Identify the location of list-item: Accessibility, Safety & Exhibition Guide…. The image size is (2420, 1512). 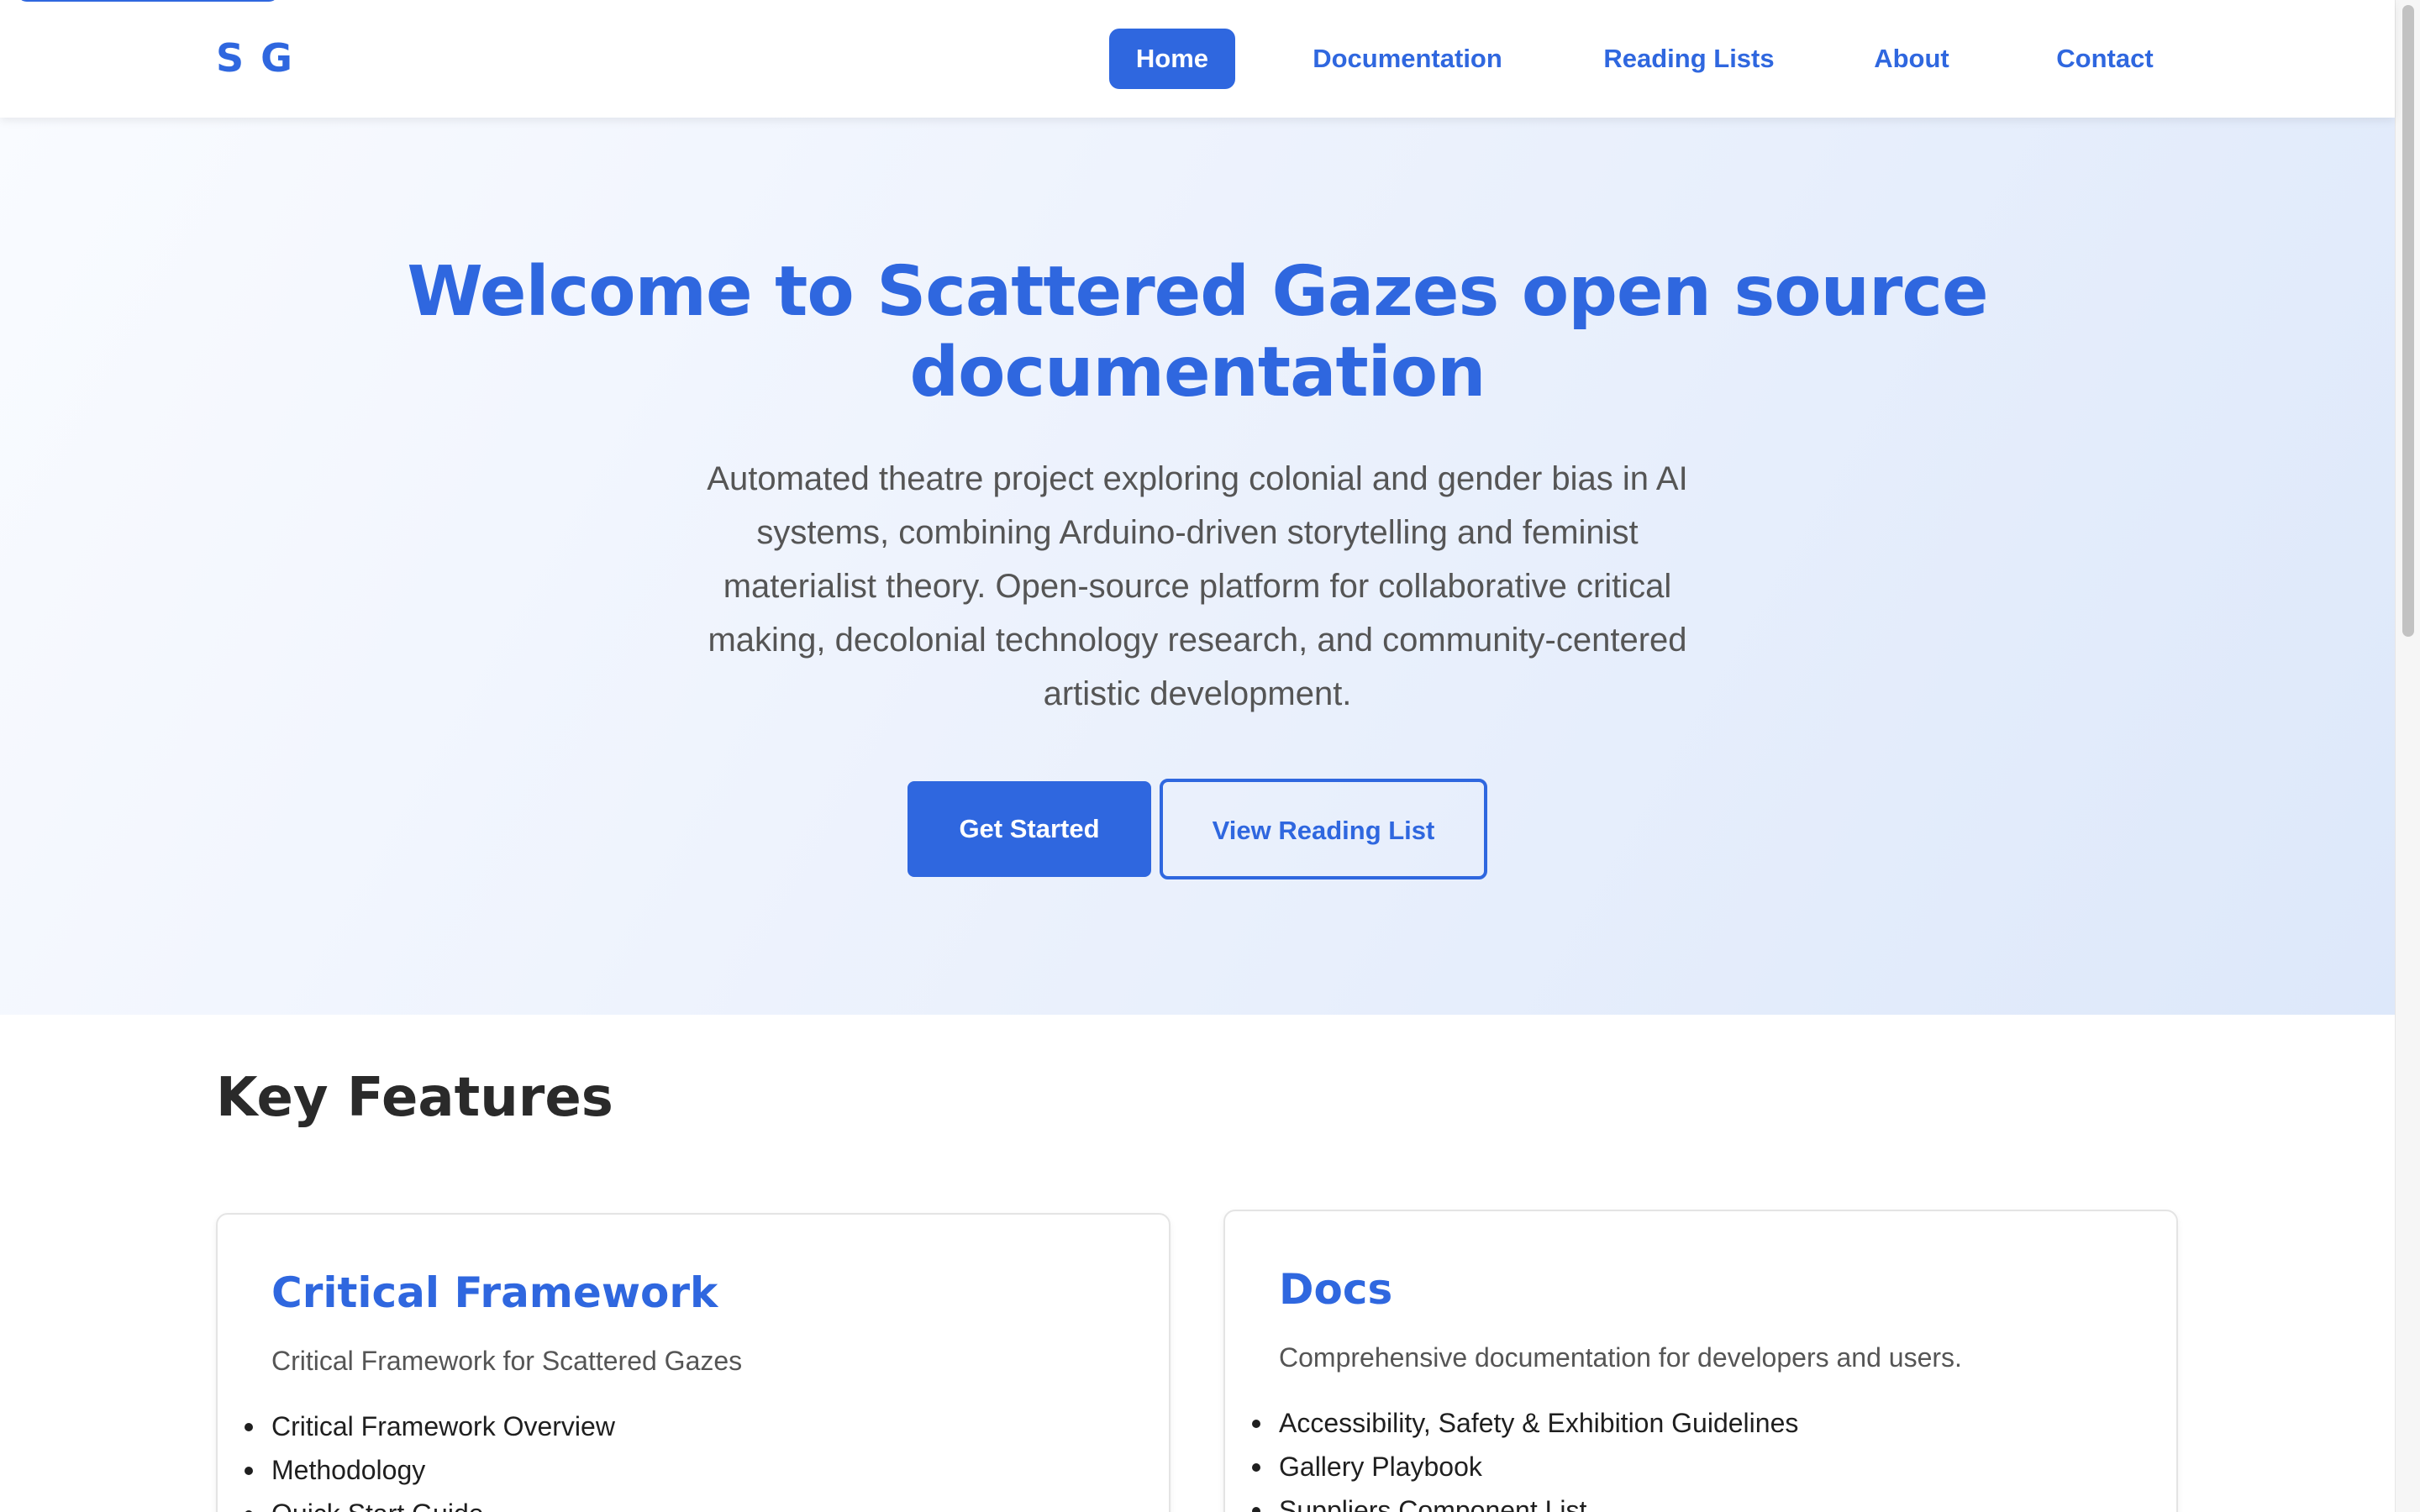
(1525, 1423).